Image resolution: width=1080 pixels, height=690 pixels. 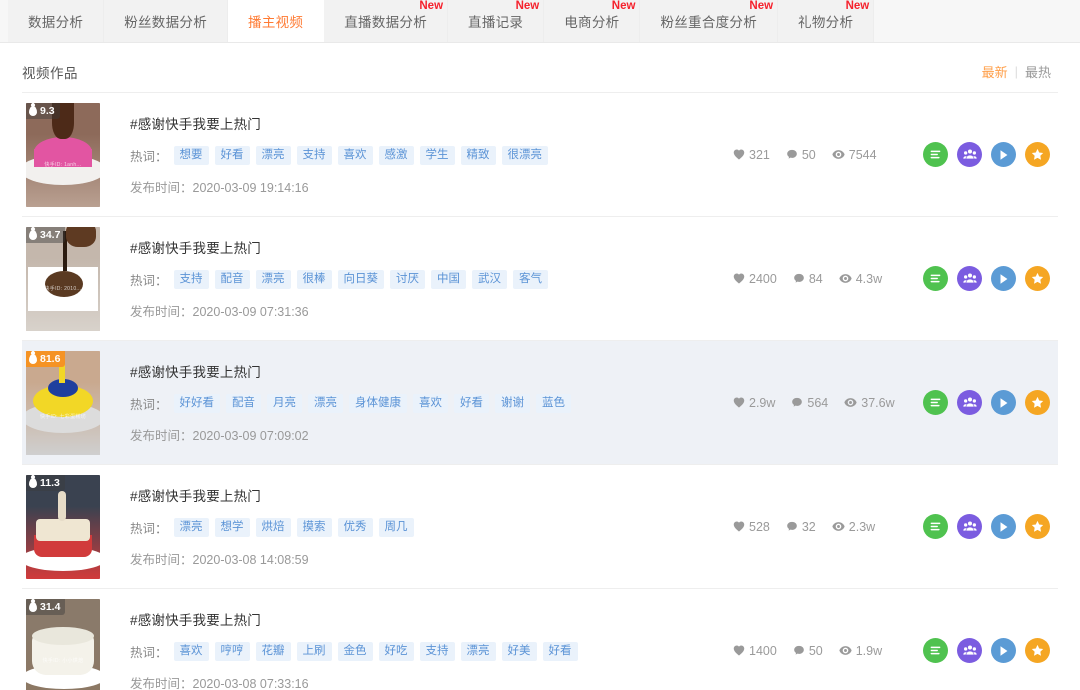 I want to click on hotword-tag: 好好看, so click(x=197, y=403).